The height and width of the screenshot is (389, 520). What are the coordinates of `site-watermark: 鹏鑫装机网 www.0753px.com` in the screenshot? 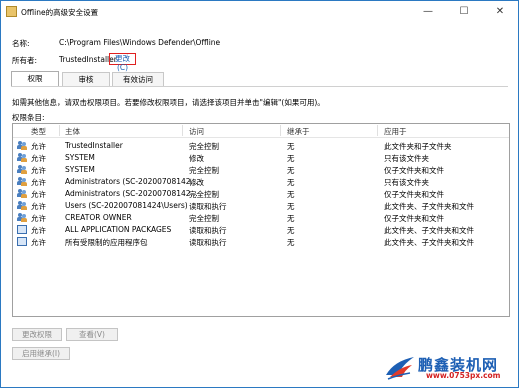 It's located at (449, 368).